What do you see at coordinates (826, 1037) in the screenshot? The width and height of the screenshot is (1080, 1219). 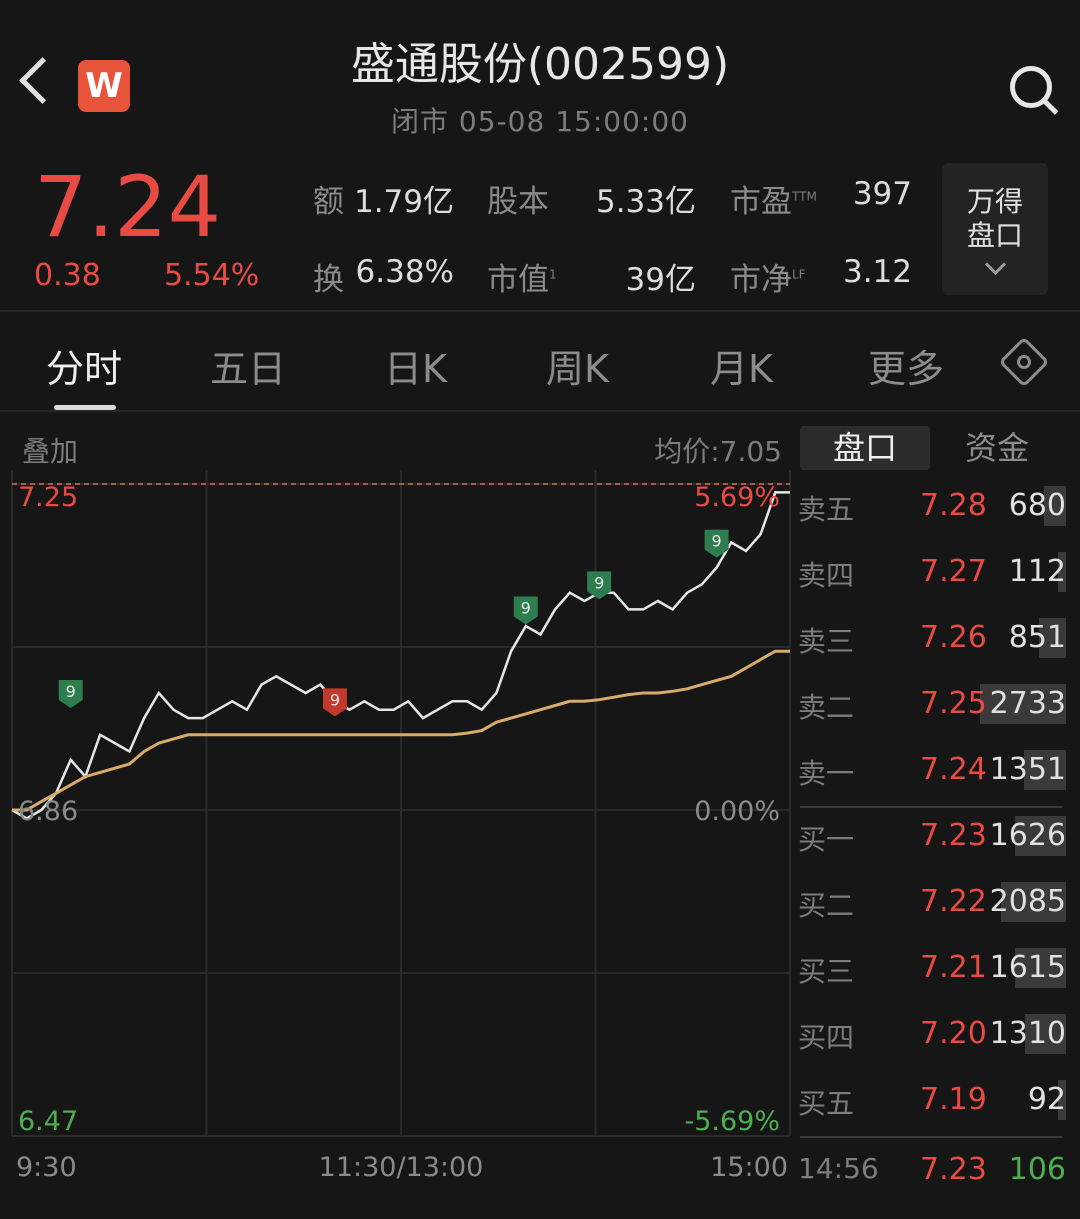 I see `level-label: 买四` at bounding box center [826, 1037].